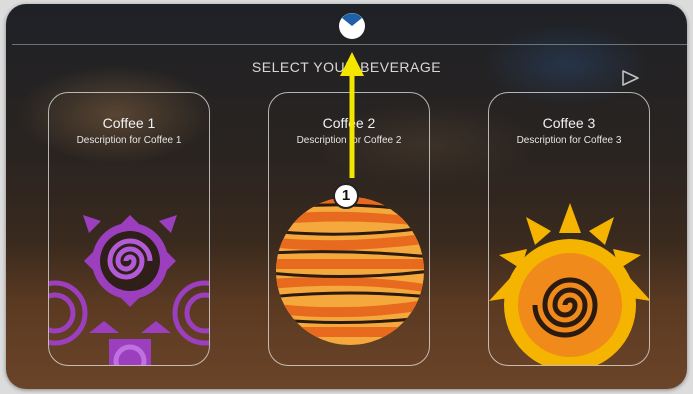 This screenshot has height=394, width=693. What do you see at coordinates (349, 140) in the screenshot?
I see `beverage-description: Description for Coffee 2` at bounding box center [349, 140].